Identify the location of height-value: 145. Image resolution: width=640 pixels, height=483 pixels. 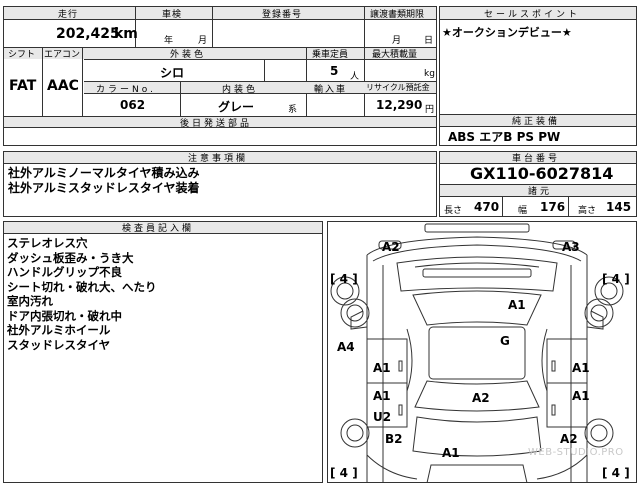
(619, 207).